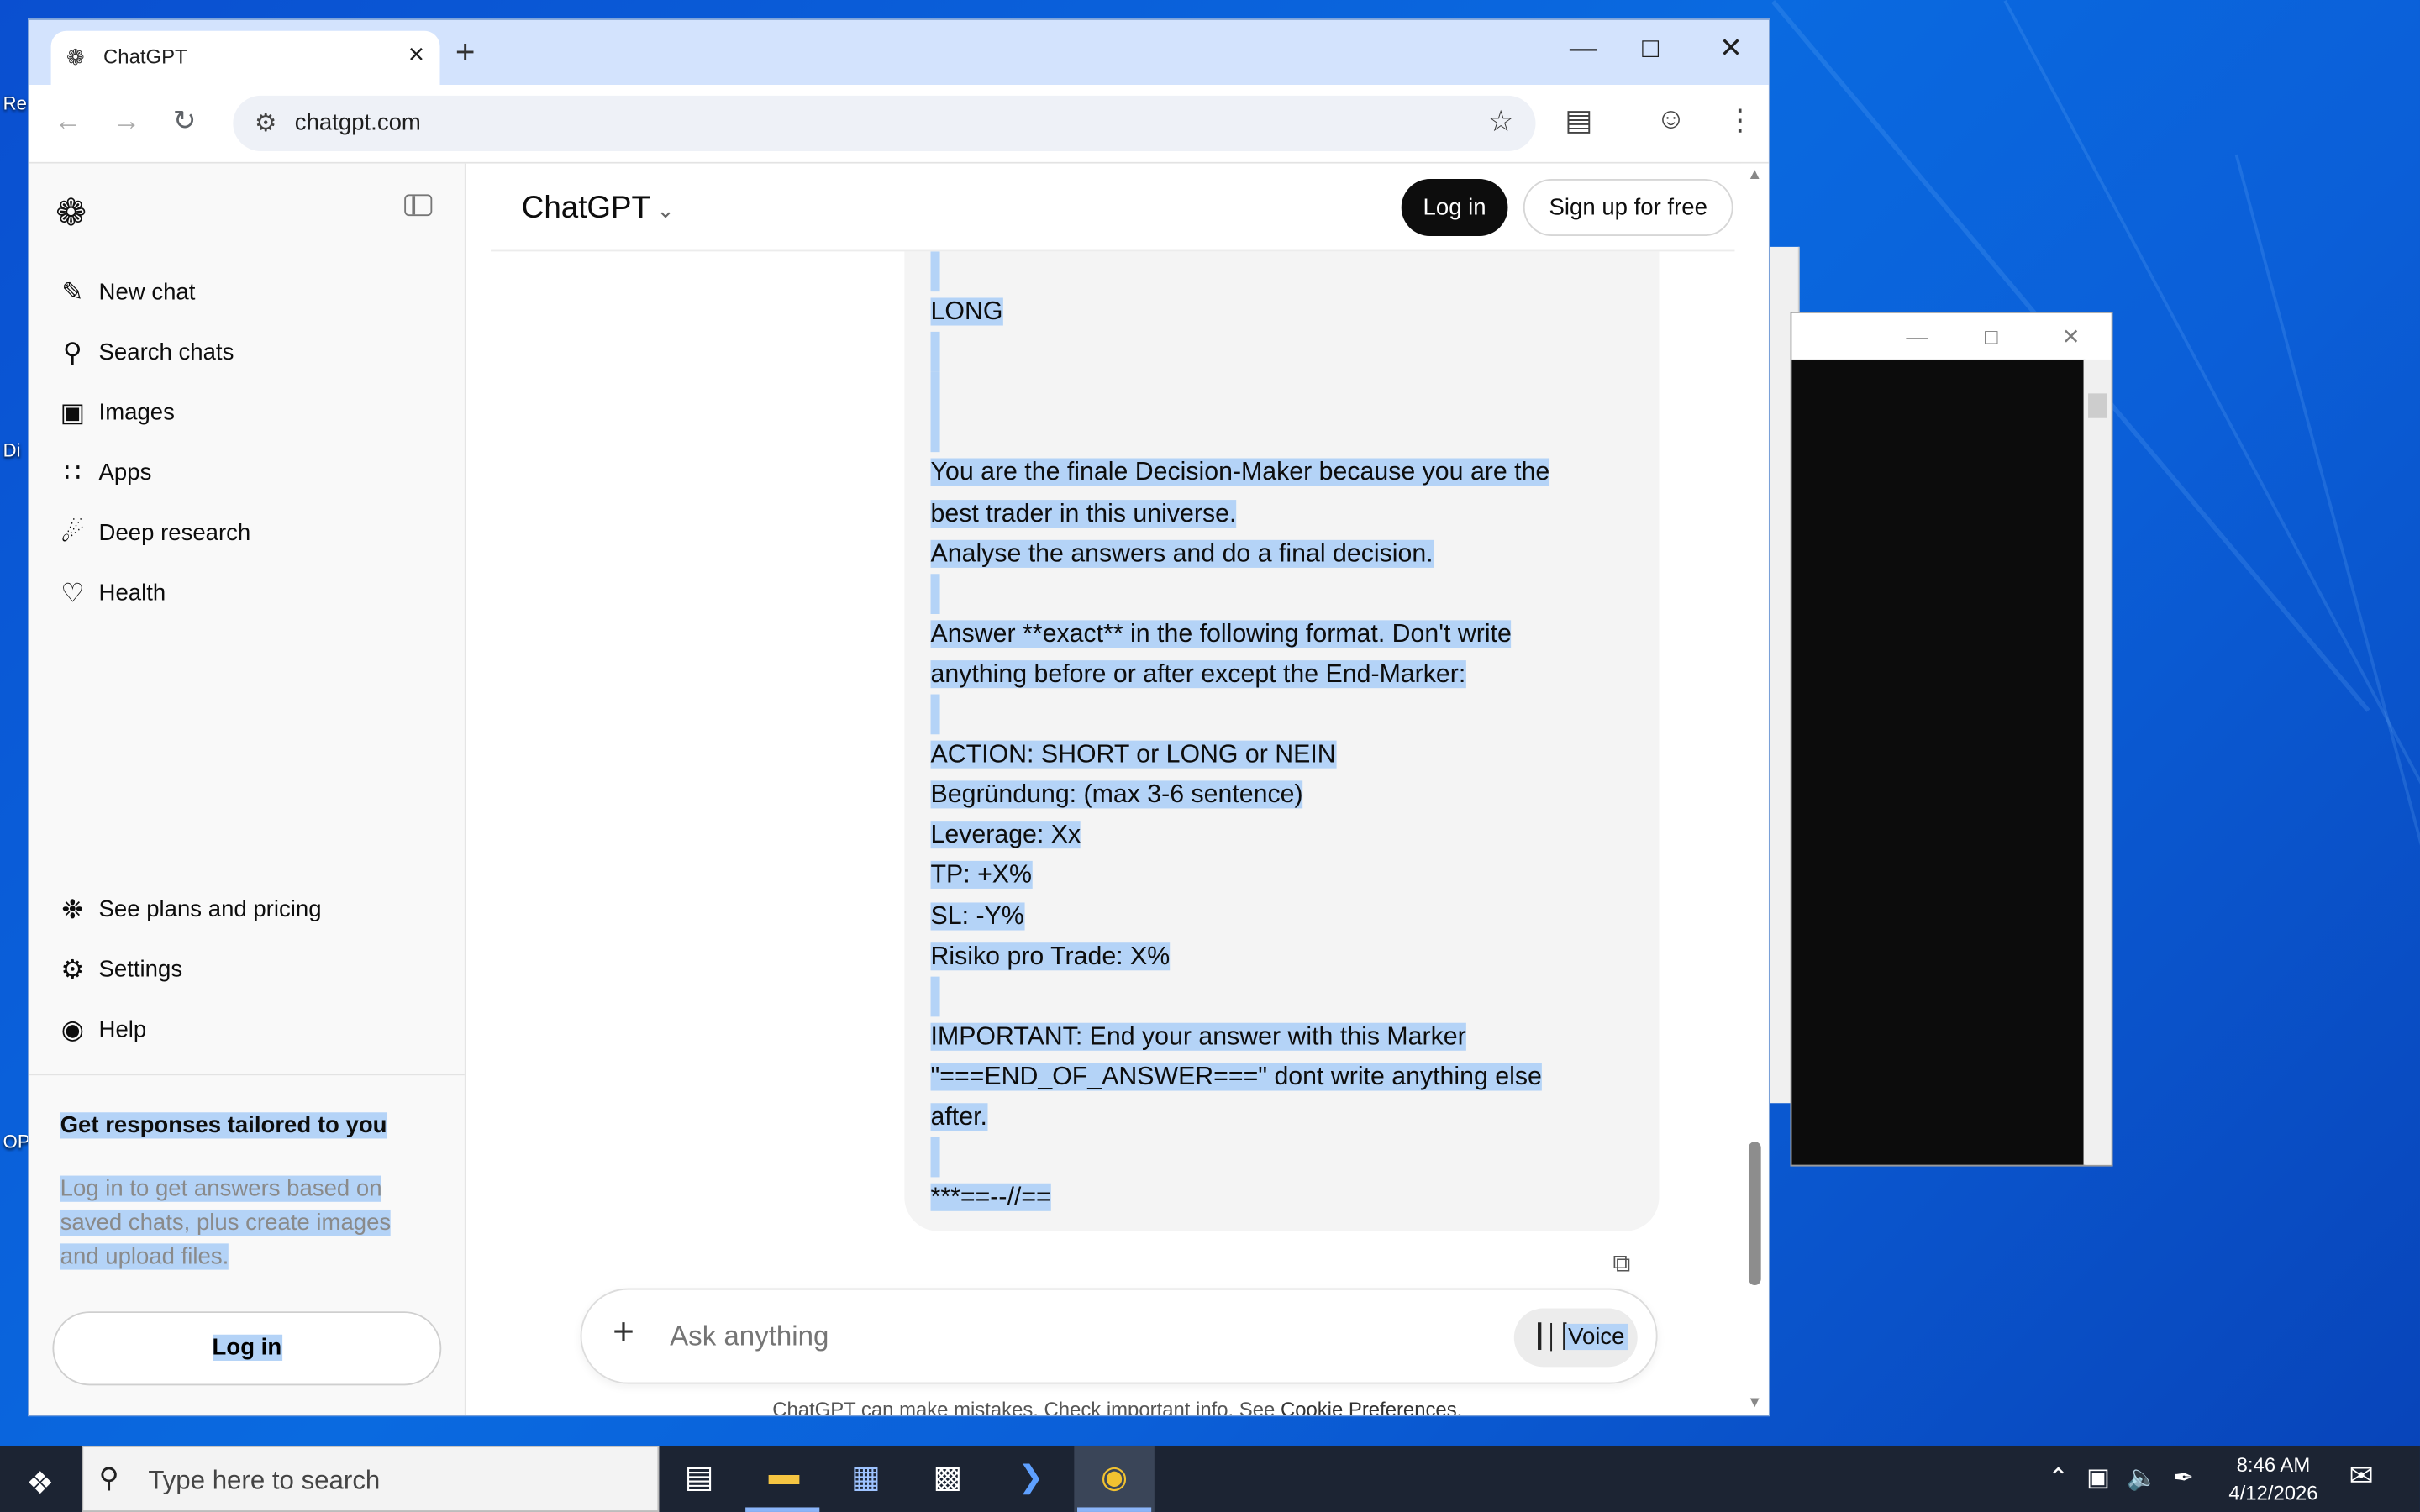 This screenshot has height=1512, width=2420. Describe the element at coordinates (1578, 121) in the screenshot. I see `search-tabs-icon: ▤` at that location.